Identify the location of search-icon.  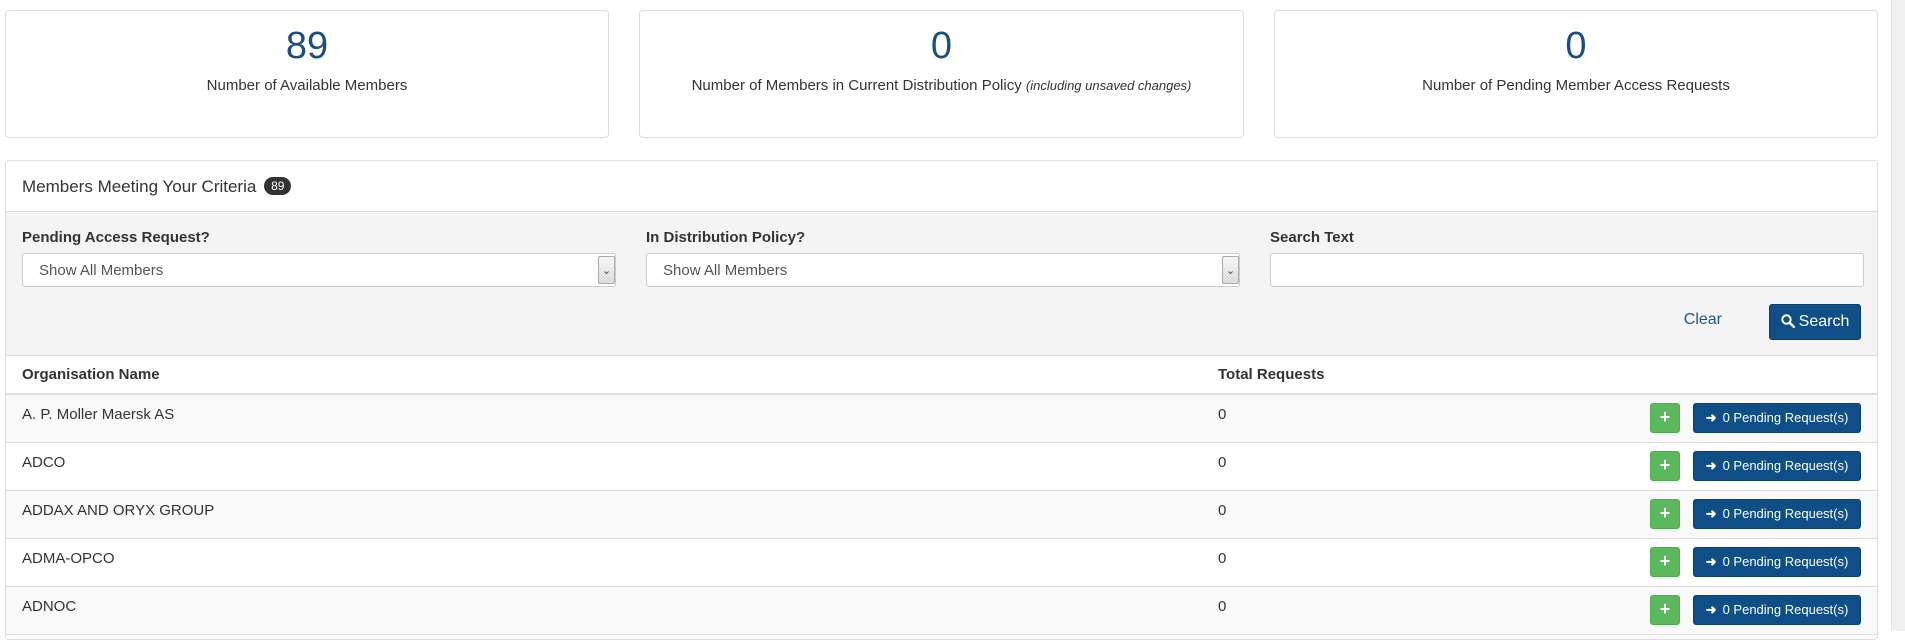
(1787, 321).